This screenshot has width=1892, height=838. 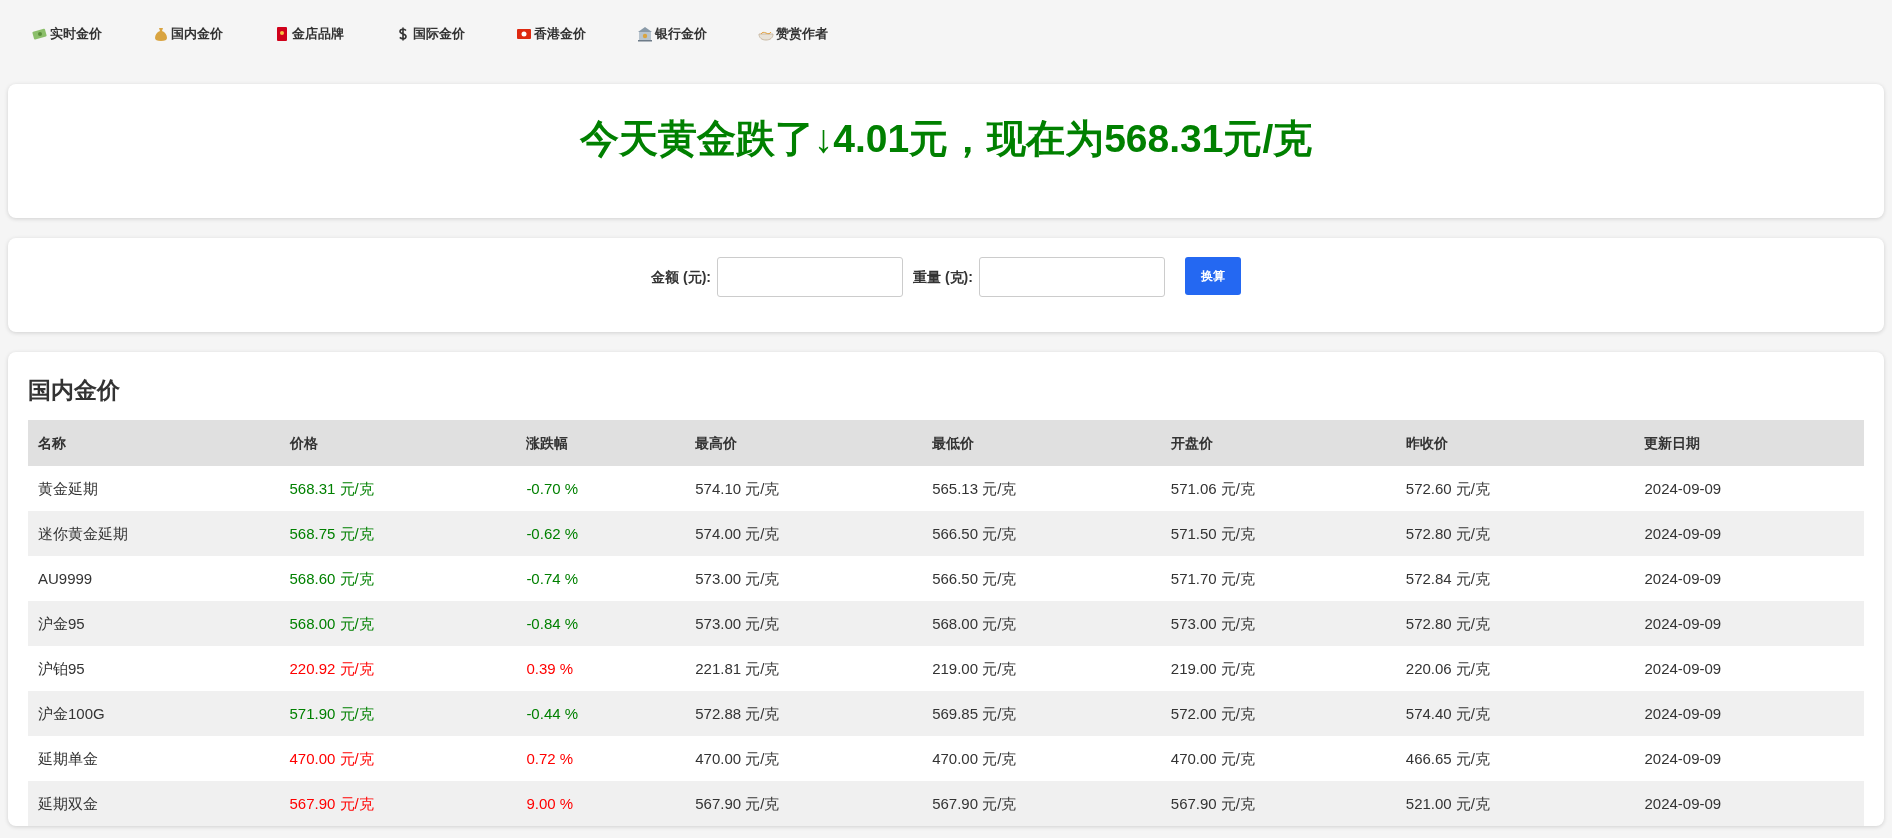 I want to click on table-cell: 延期双金, so click(x=154, y=803).